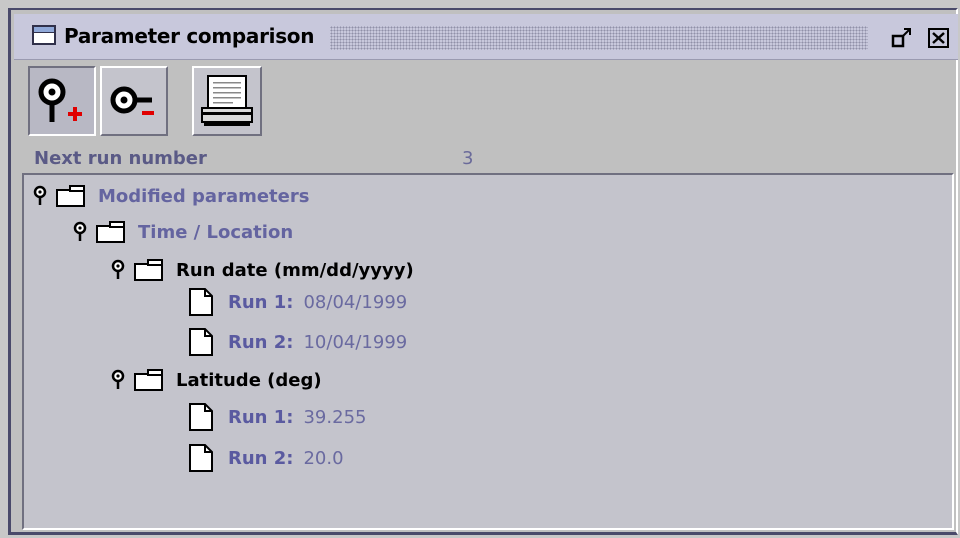 The height and width of the screenshot is (538, 960). What do you see at coordinates (297, 302) in the screenshot?
I see `tree-leaf-run-date-run1: Run 1: 08/04/1999` at bounding box center [297, 302].